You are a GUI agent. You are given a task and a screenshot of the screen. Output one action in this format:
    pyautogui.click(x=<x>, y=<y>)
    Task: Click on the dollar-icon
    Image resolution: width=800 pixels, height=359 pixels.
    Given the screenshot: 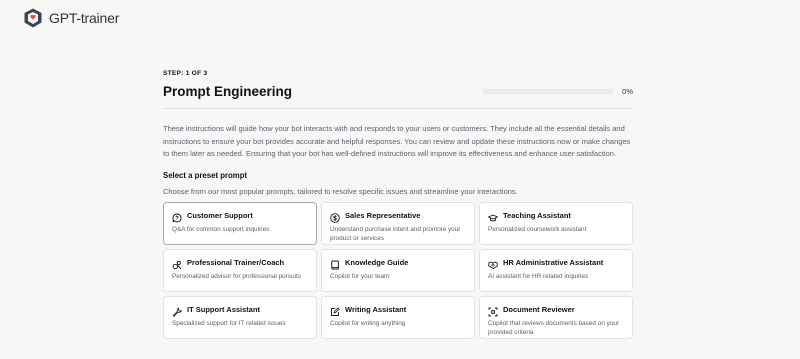 What is the action you would take?
    pyautogui.click(x=335, y=216)
    